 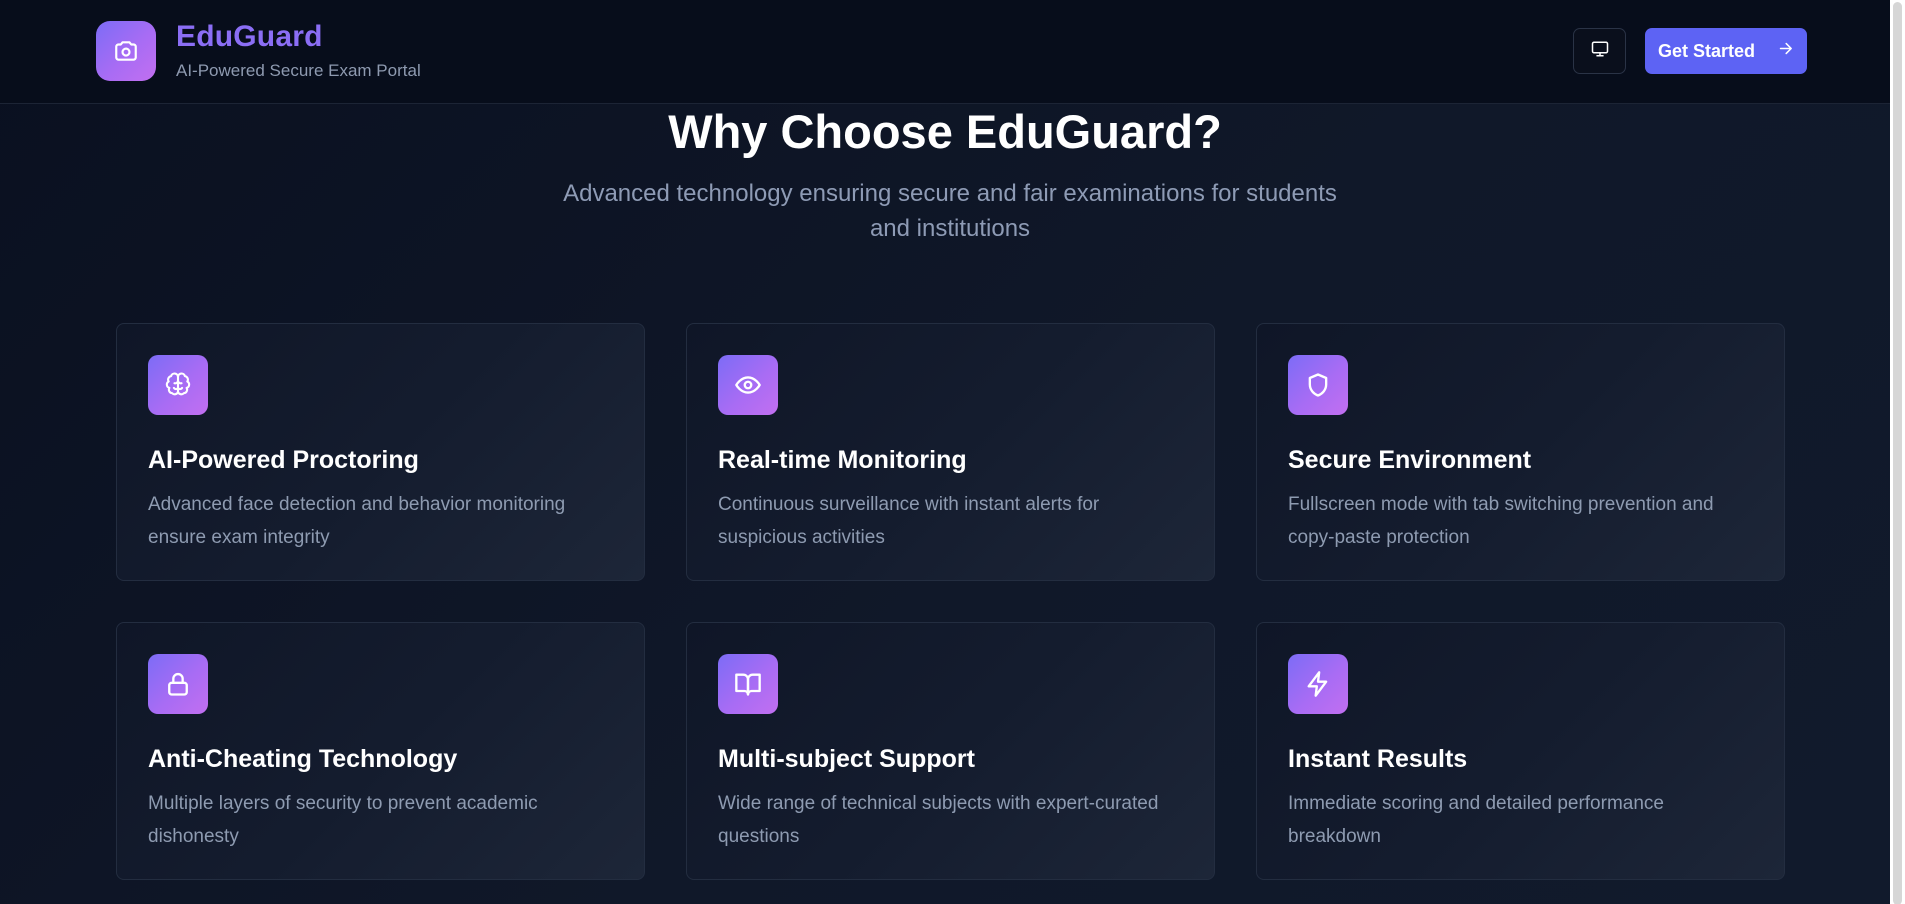 What do you see at coordinates (298, 70) in the screenshot?
I see `brand-subtitle: AI-Powered Secure Exam Portal` at bounding box center [298, 70].